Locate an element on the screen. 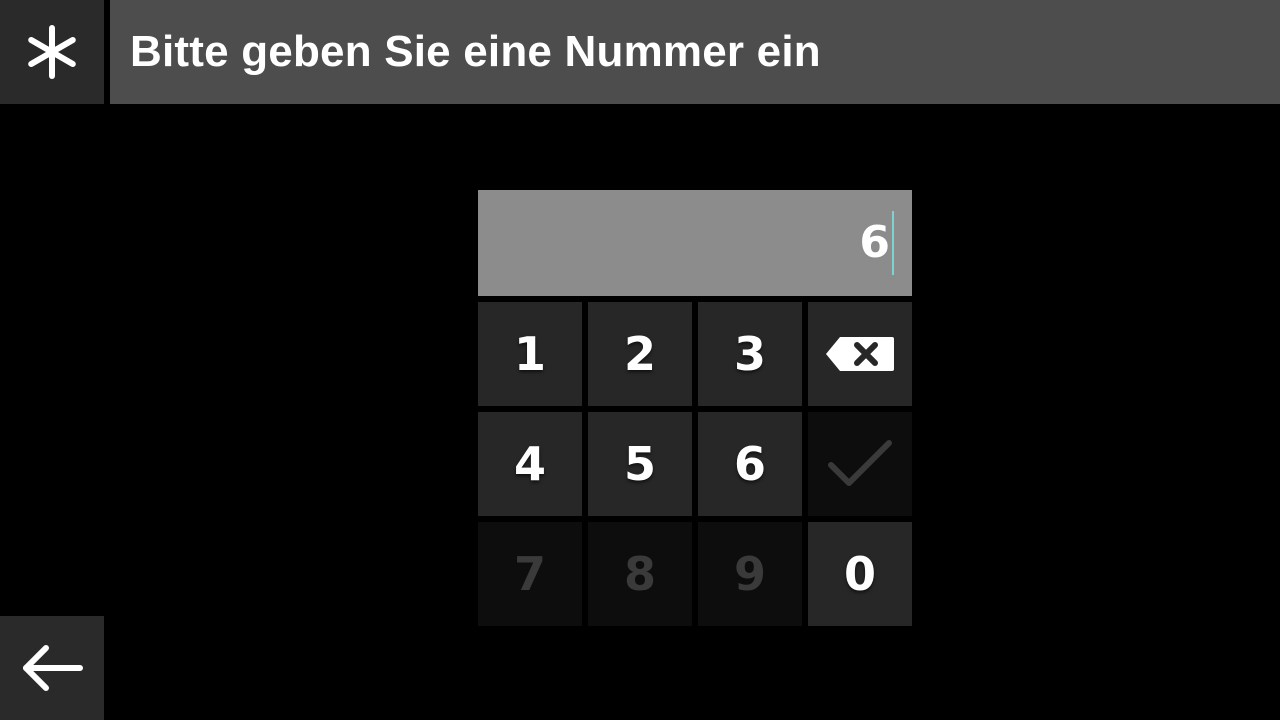 The image size is (1280, 720). page-title: Bitte geben Sie eine Nummer ein is located at coordinates (475, 51).